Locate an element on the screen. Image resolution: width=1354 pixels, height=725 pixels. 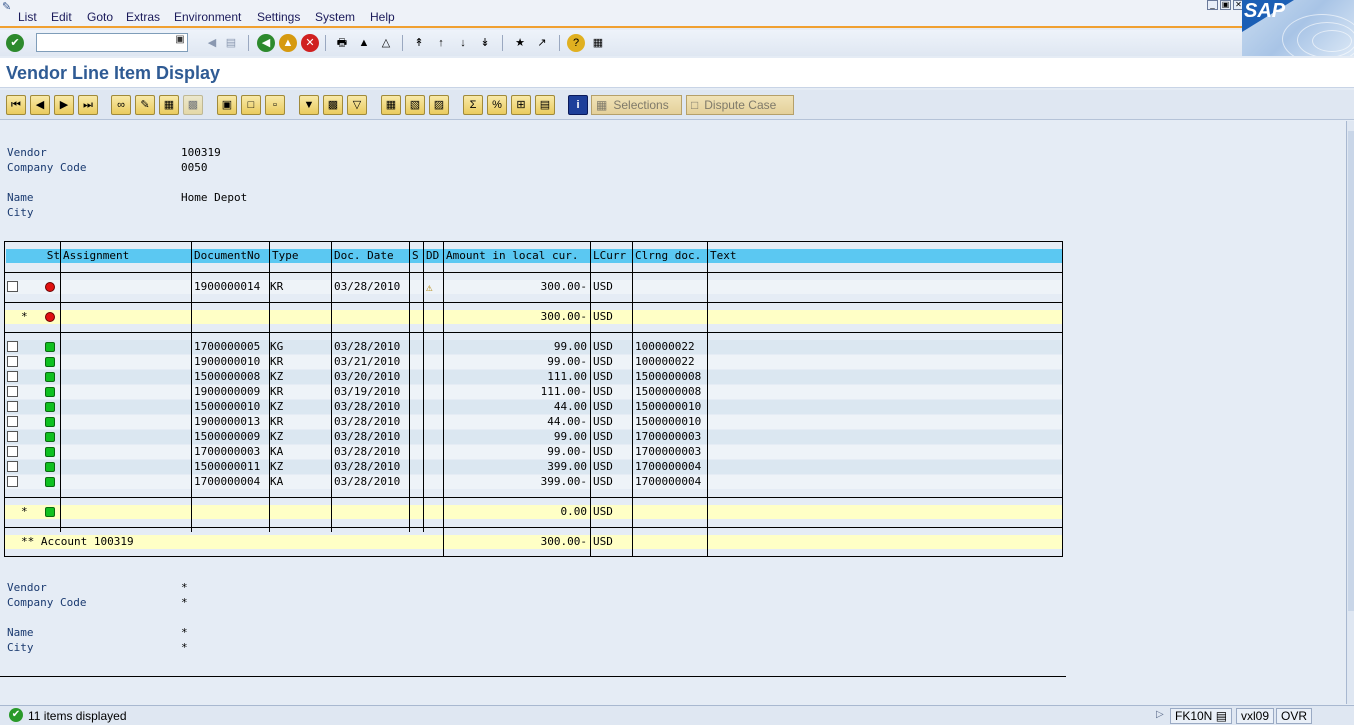
document-number: 1500000008 is located at coordinates (227, 376).